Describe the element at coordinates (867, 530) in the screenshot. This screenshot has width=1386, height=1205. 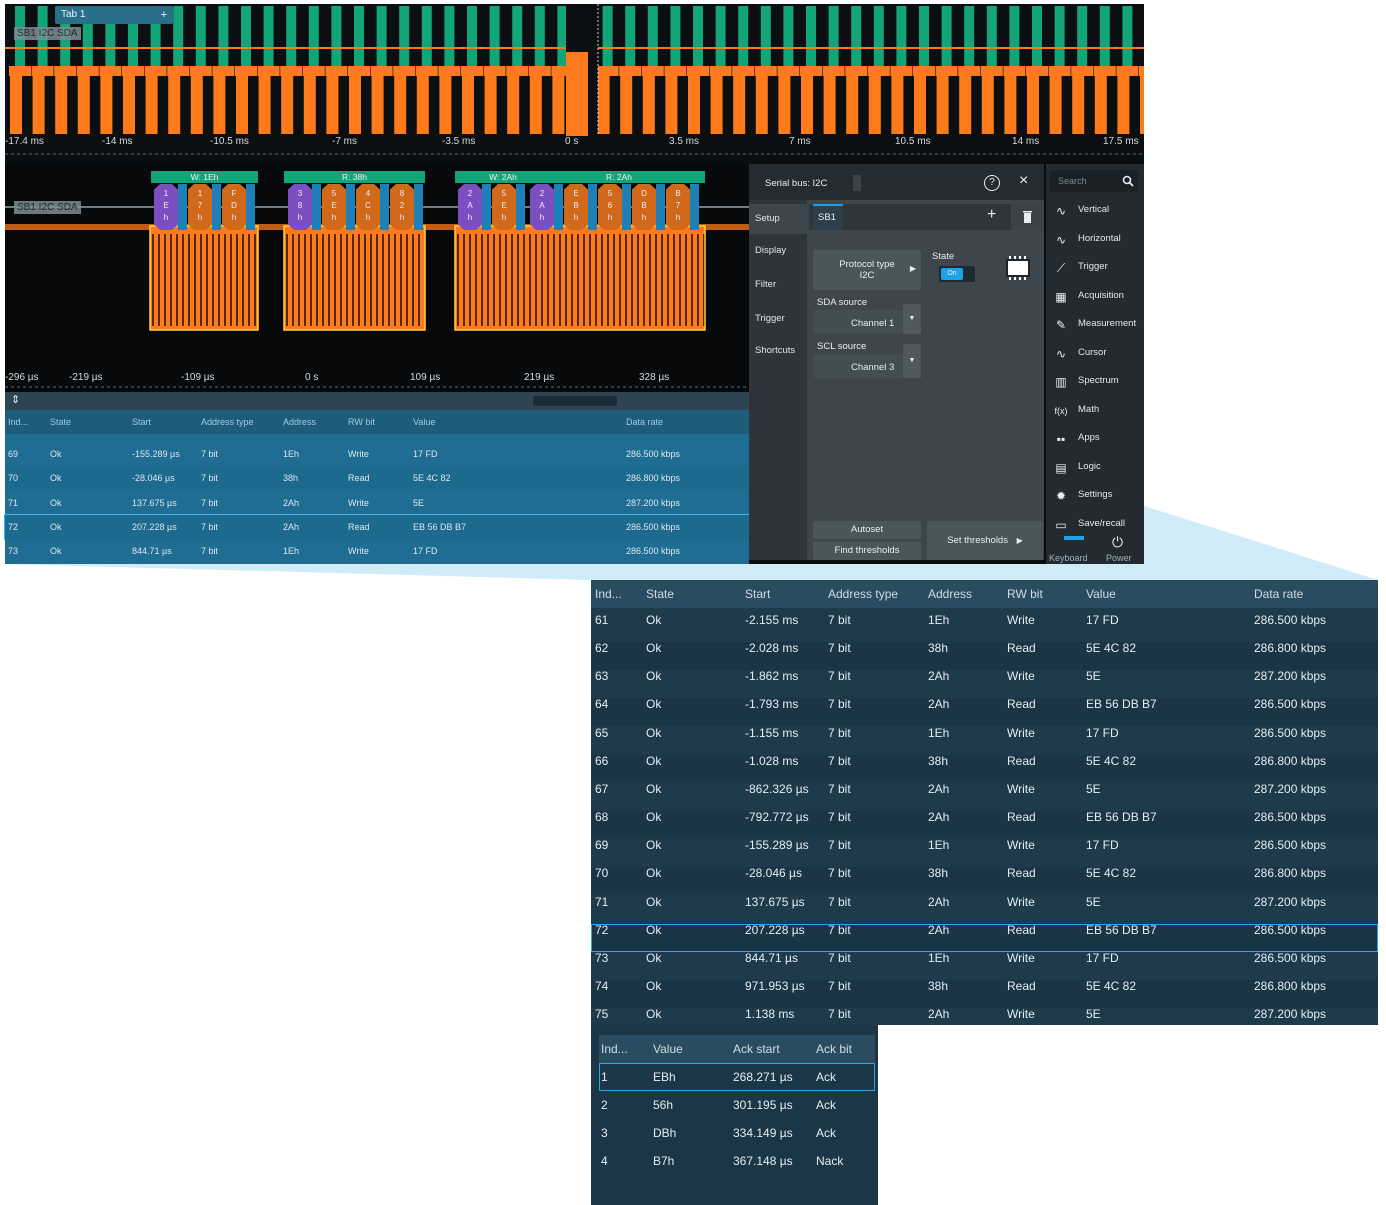
I see `autoset-button: Autoset` at that location.